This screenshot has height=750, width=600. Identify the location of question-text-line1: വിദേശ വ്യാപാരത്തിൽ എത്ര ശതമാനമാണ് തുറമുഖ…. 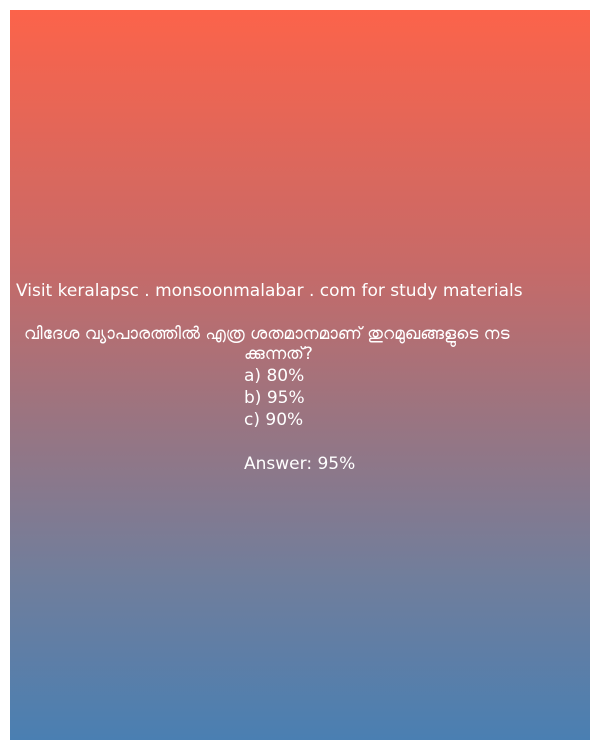
(267, 334).